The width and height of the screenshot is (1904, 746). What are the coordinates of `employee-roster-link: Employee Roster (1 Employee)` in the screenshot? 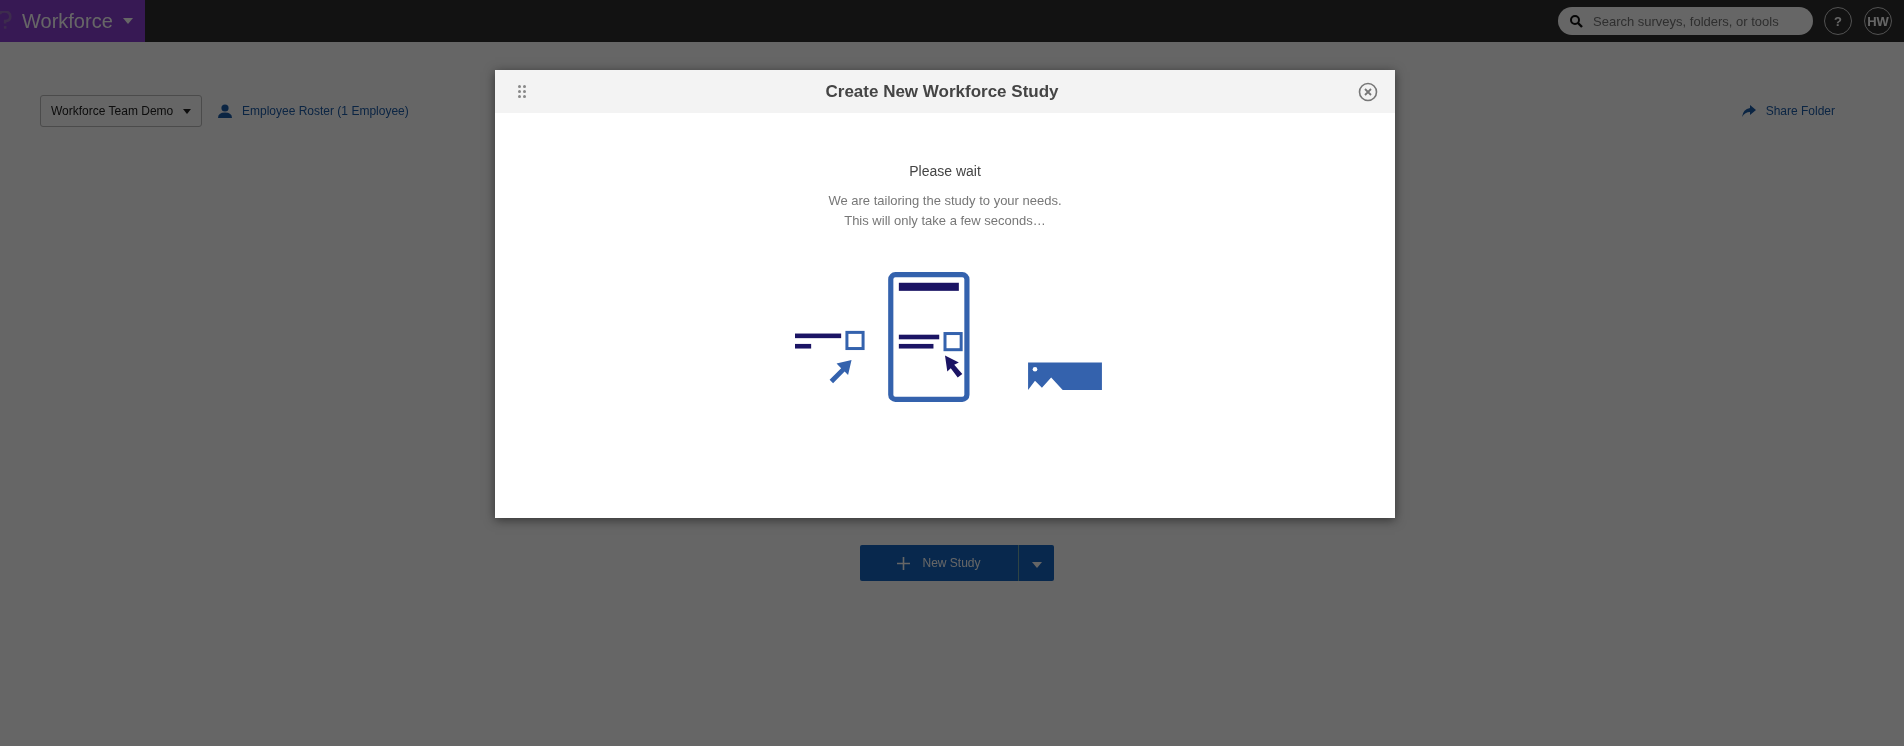 It's located at (325, 111).